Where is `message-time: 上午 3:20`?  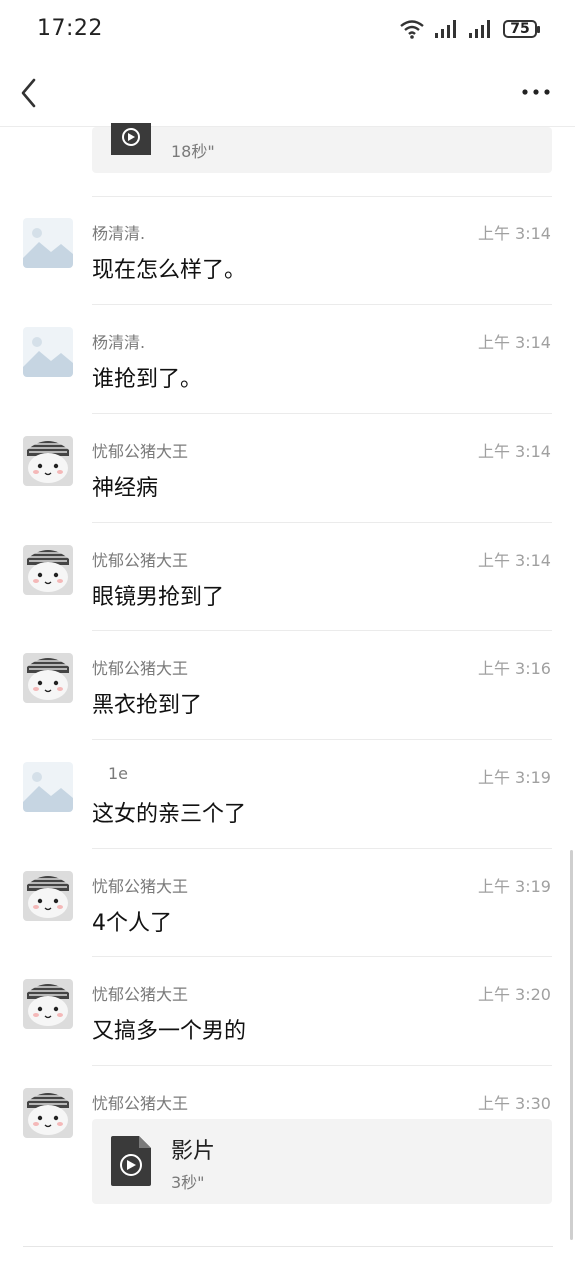 message-time: 上午 3:20 is located at coordinates (514, 994).